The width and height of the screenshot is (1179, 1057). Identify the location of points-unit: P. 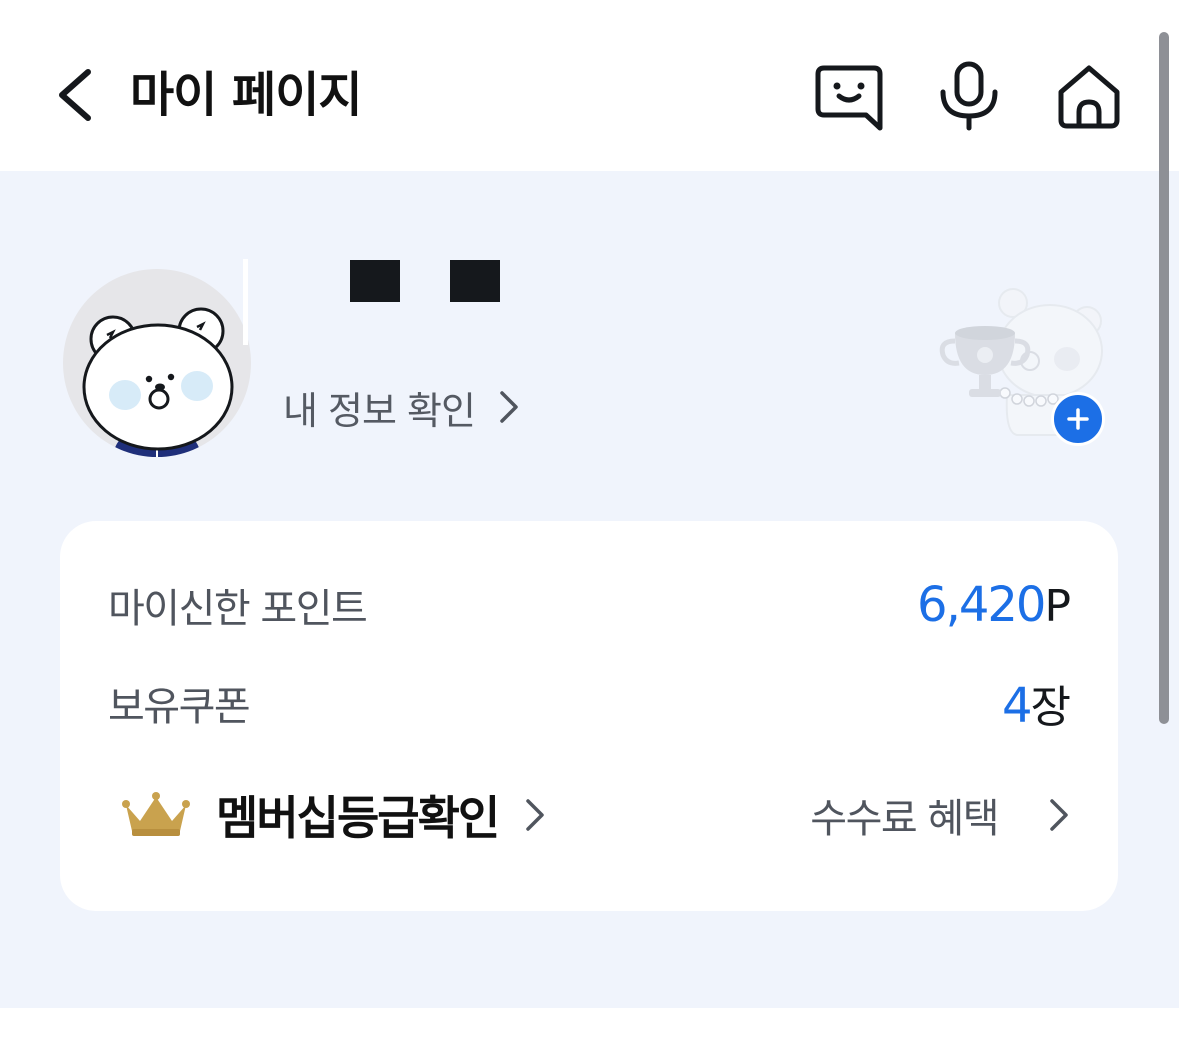
(1057, 606).